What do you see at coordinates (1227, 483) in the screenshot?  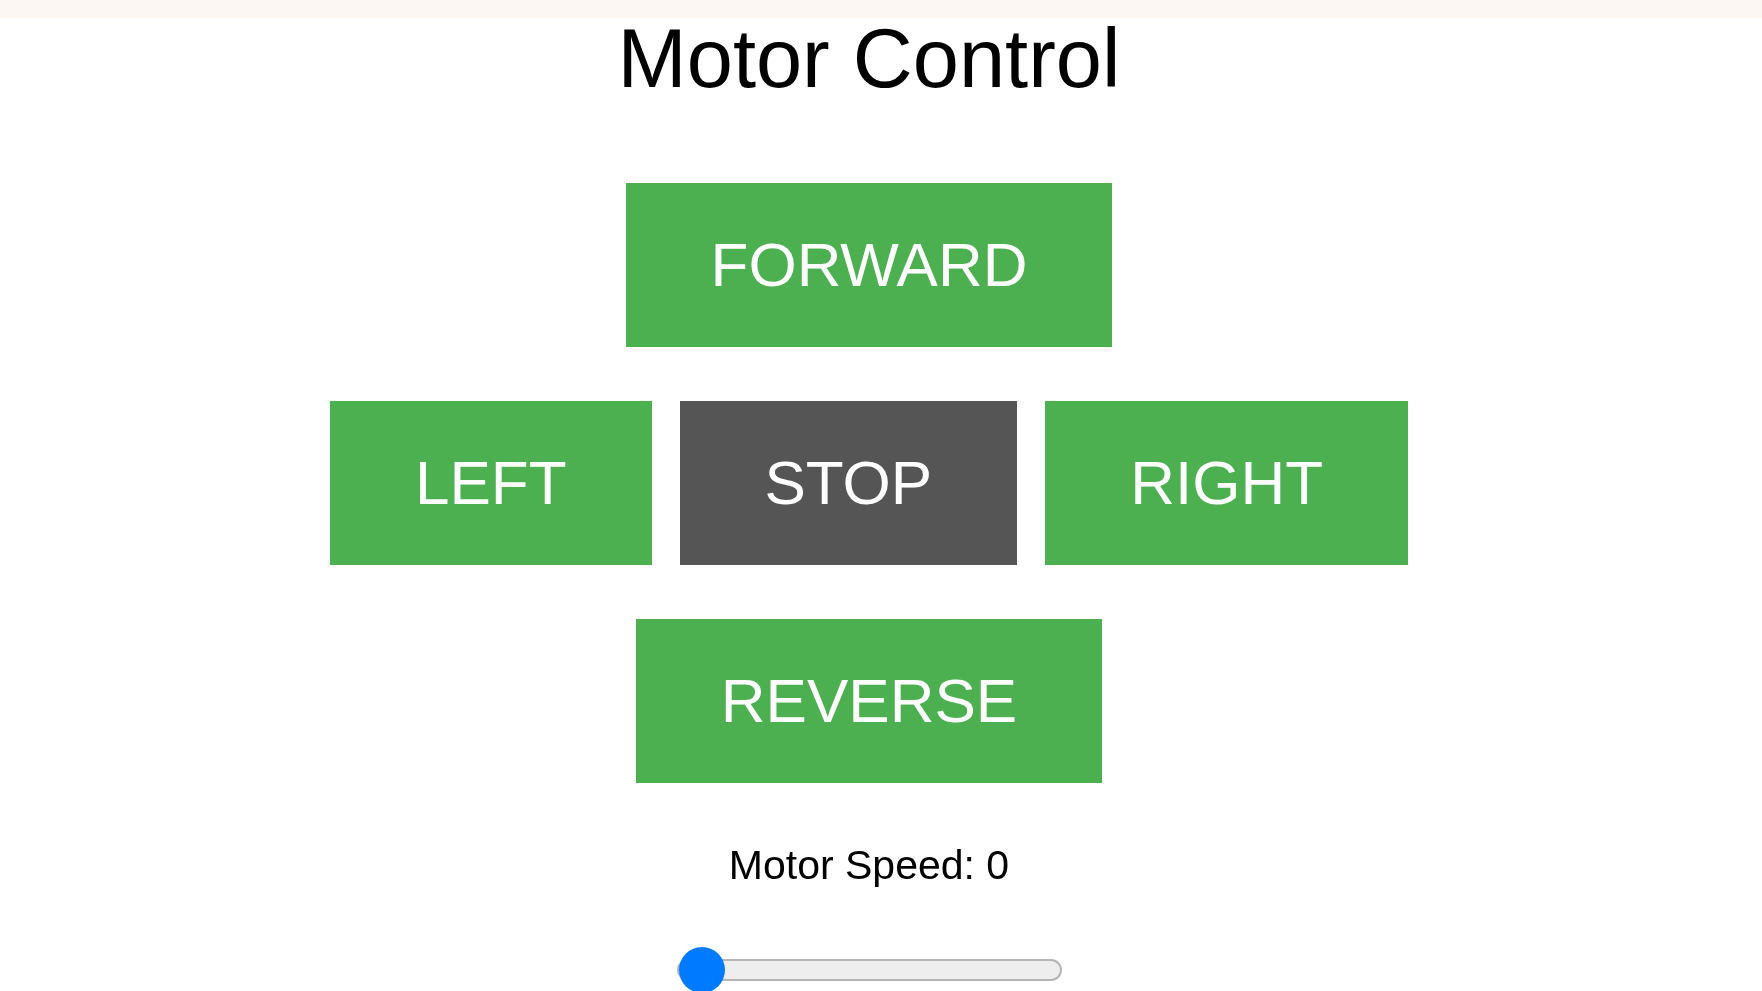 I see `control-button: RIGHT` at bounding box center [1227, 483].